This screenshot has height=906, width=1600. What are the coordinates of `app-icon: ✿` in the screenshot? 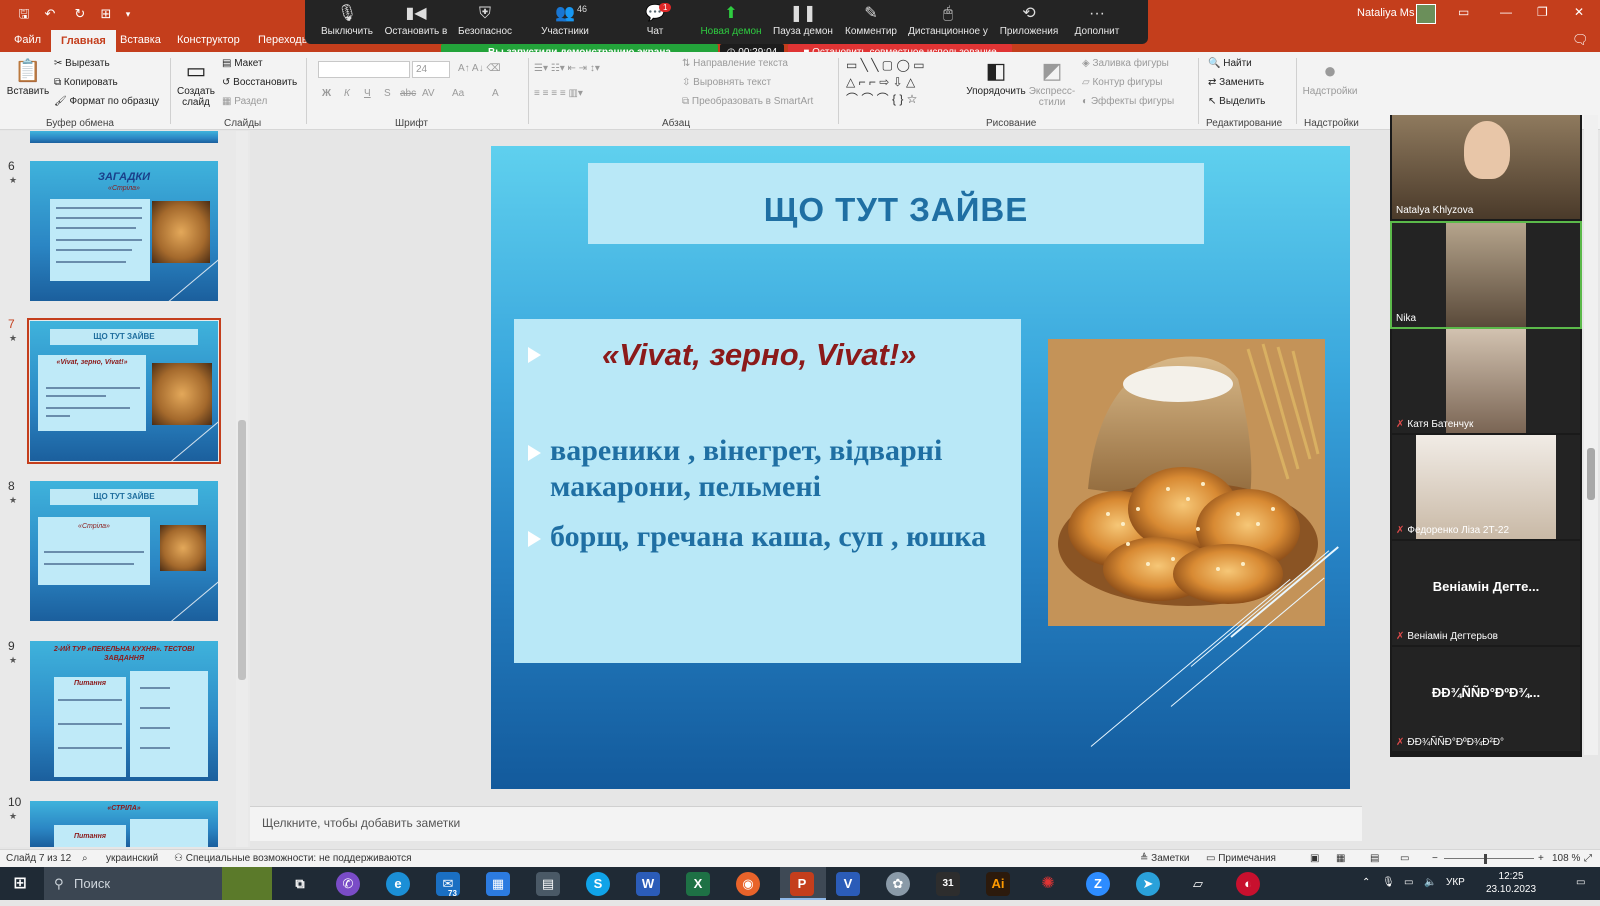 It's located at (898, 884).